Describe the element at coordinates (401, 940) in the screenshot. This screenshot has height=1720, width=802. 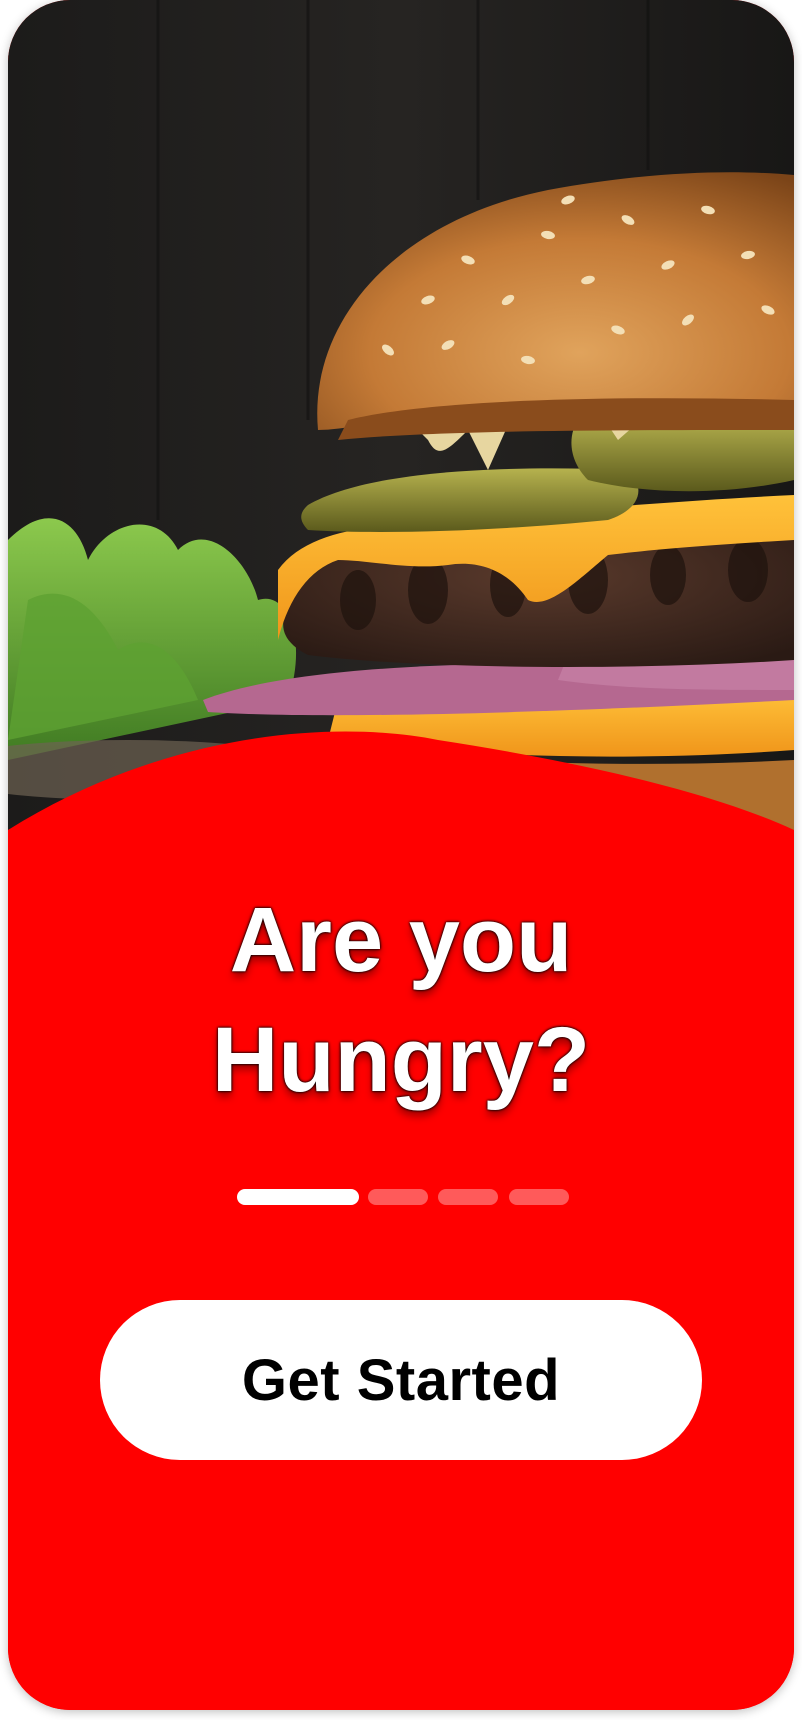
I see `title-line-1: Are you` at that location.